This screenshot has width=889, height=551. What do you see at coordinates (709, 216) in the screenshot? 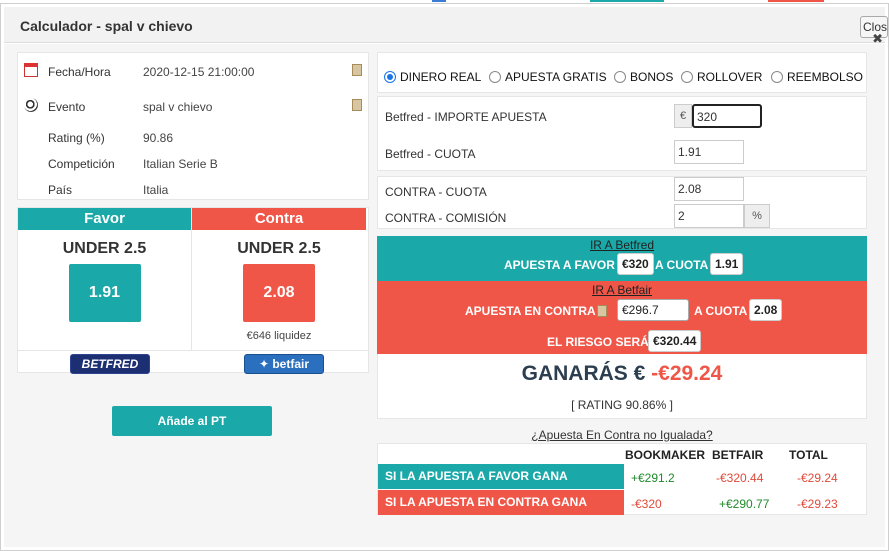
I see `commission-input: 2` at bounding box center [709, 216].